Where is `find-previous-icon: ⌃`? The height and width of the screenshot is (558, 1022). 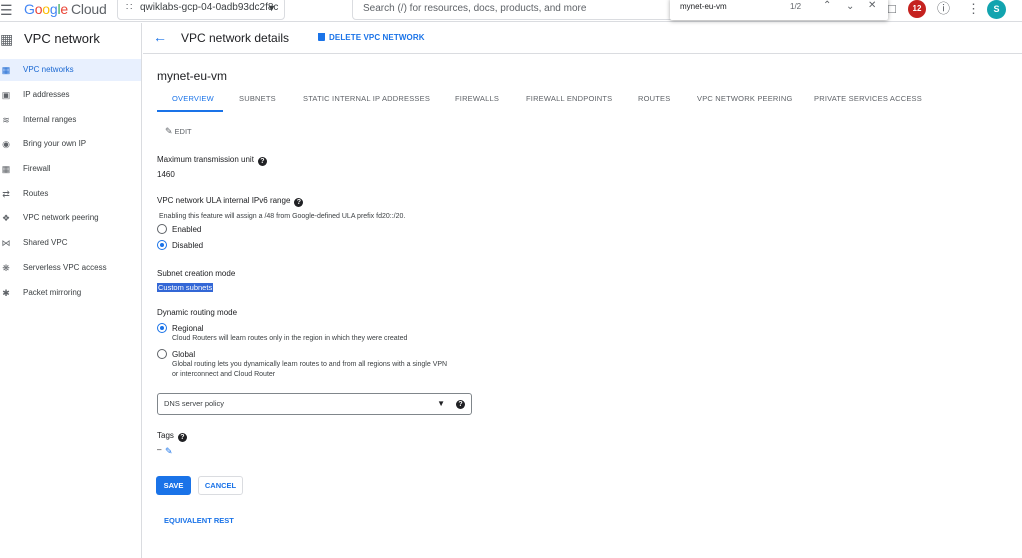 find-previous-icon: ⌃ is located at coordinates (827, 5).